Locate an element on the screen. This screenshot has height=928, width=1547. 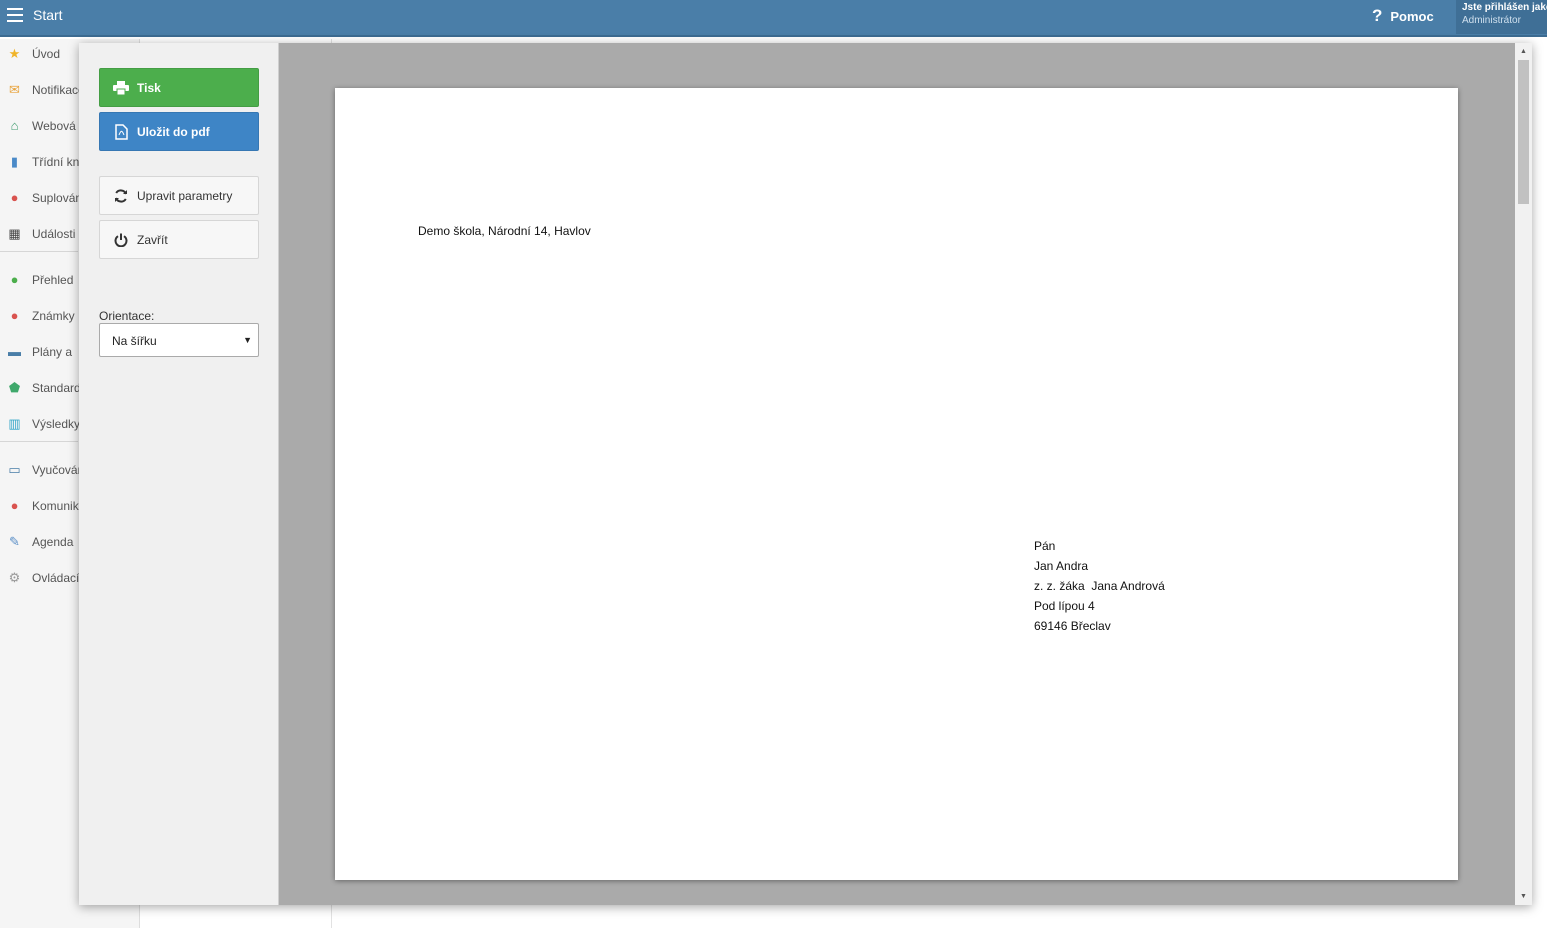
preview-scrollbar: ▲ ▼ is located at coordinates (1523, 474).